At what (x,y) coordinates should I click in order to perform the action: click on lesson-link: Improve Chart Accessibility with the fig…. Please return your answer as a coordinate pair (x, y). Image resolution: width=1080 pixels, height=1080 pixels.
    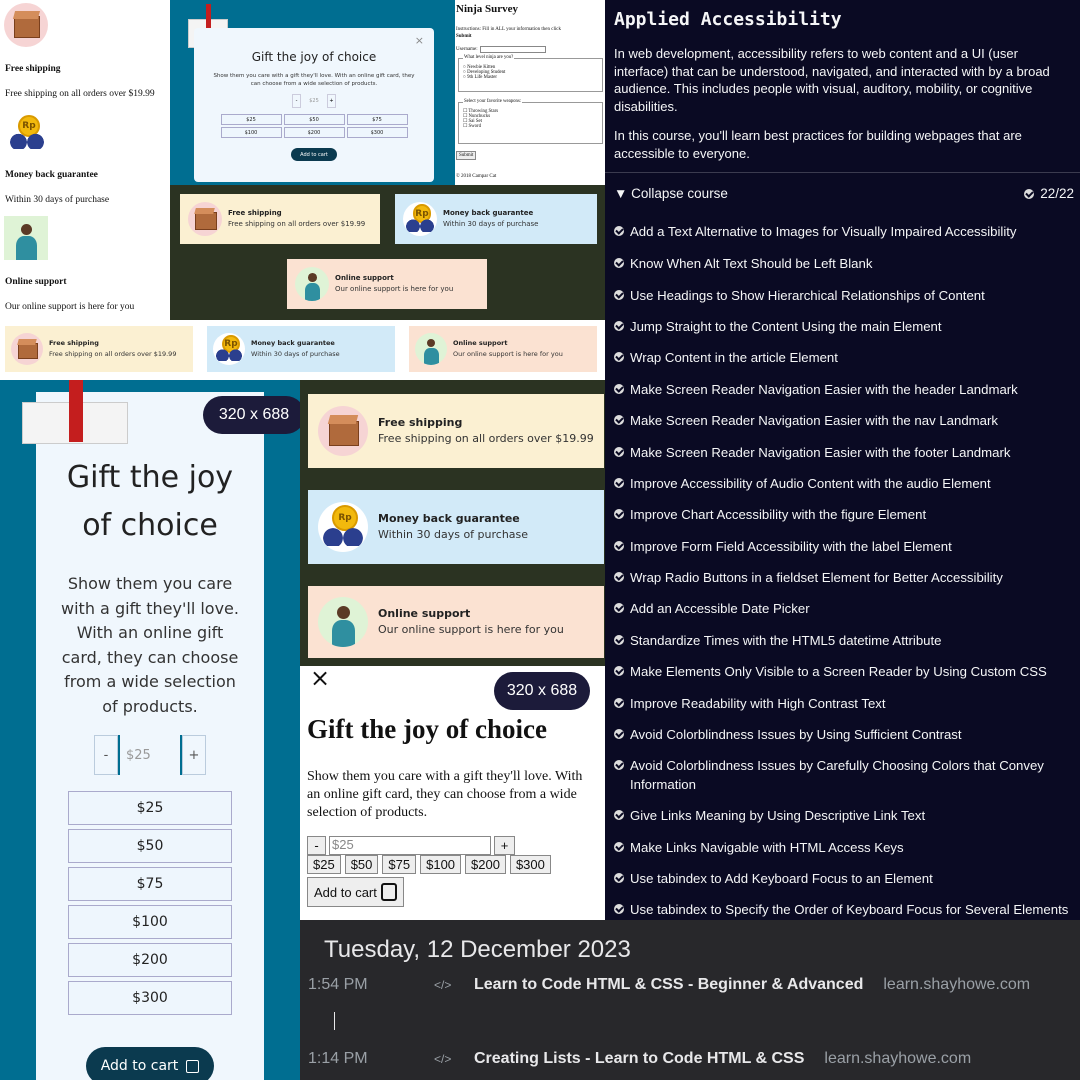
    Looking at the image, I should click on (844, 514).